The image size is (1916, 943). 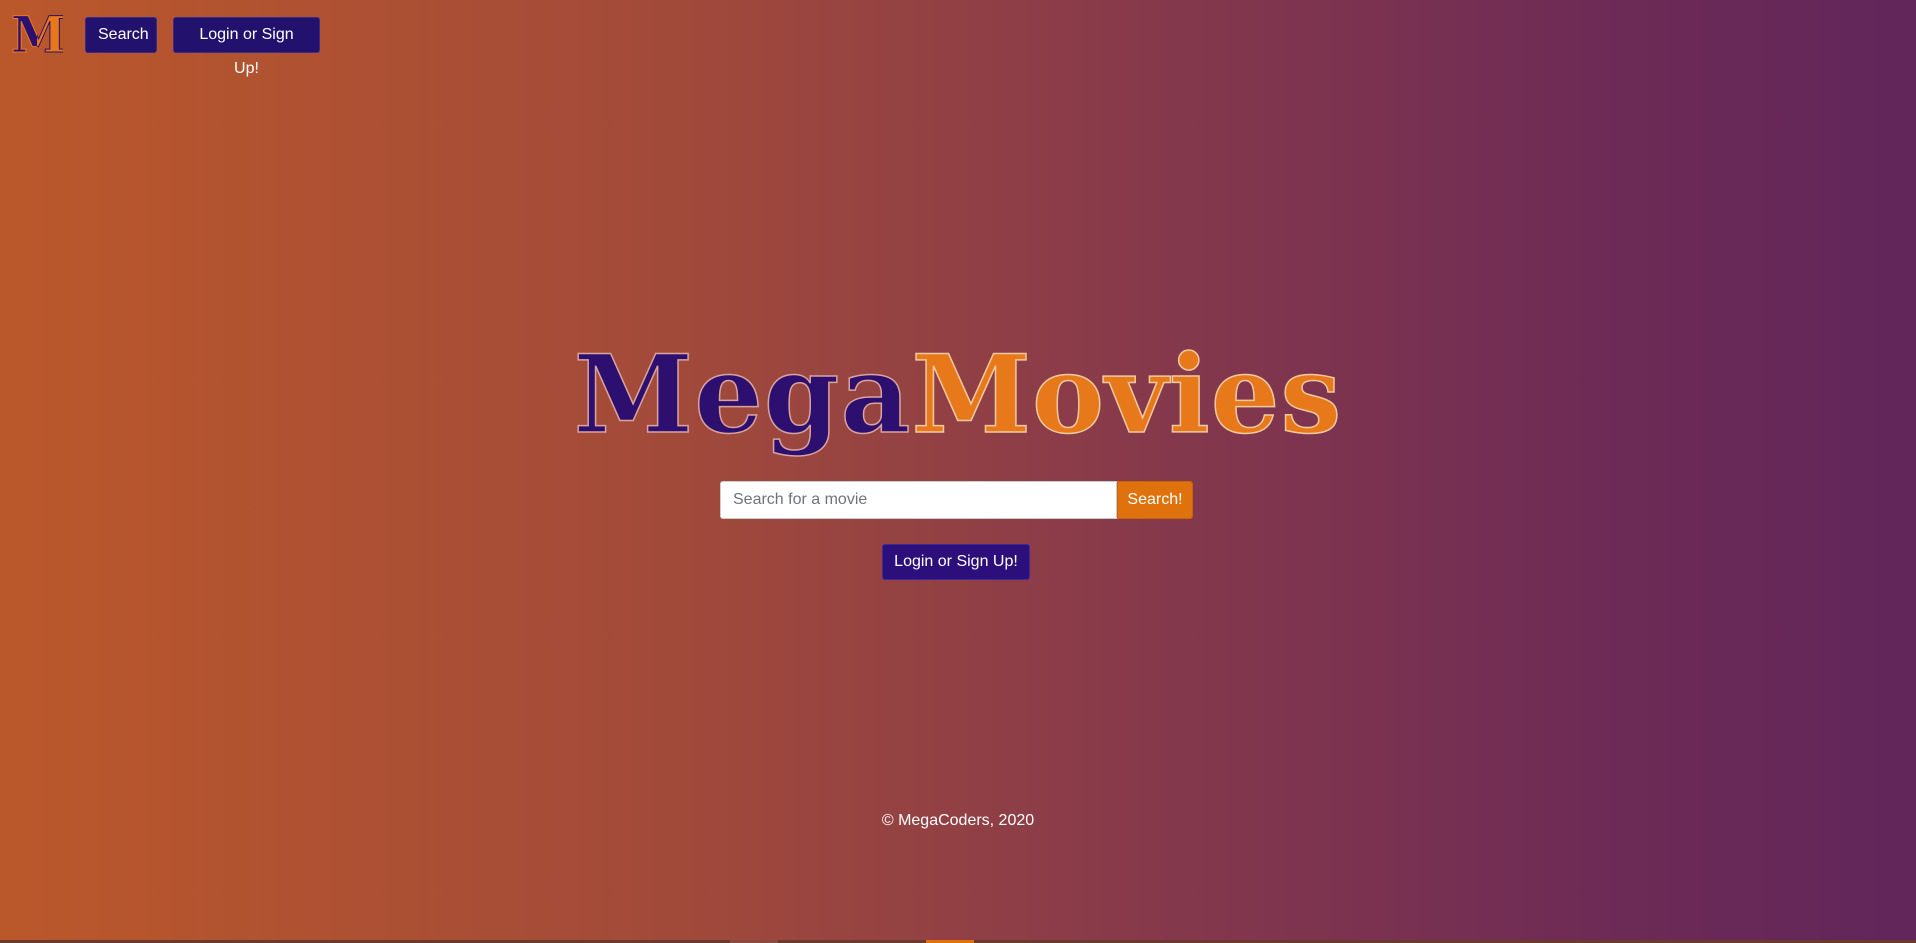 I want to click on footer-copyright: © MegaCoders, 2020, so click(x=958, y=820).